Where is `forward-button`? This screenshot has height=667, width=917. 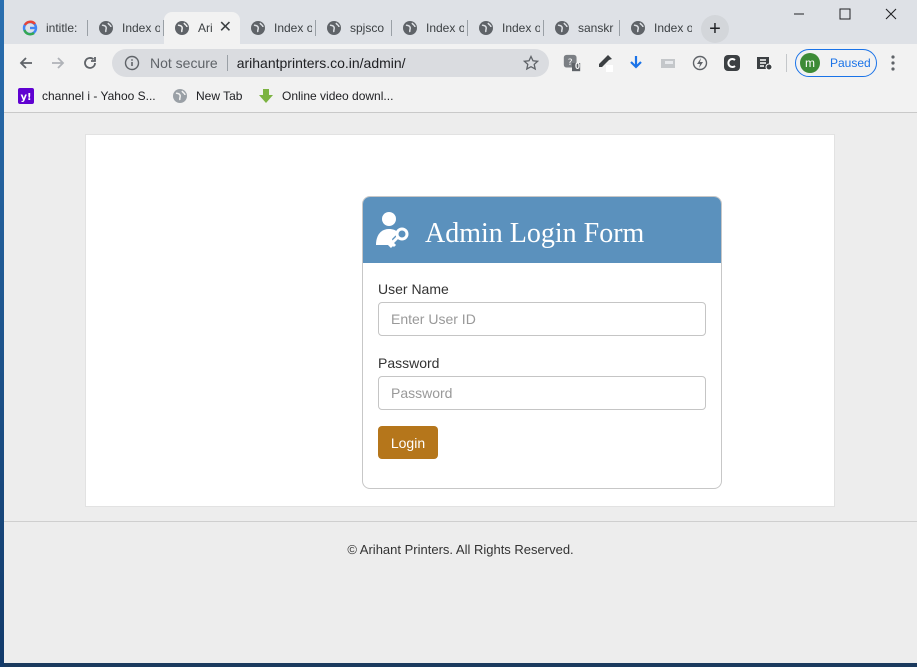 forward-button is located at coordinates (58, 63).